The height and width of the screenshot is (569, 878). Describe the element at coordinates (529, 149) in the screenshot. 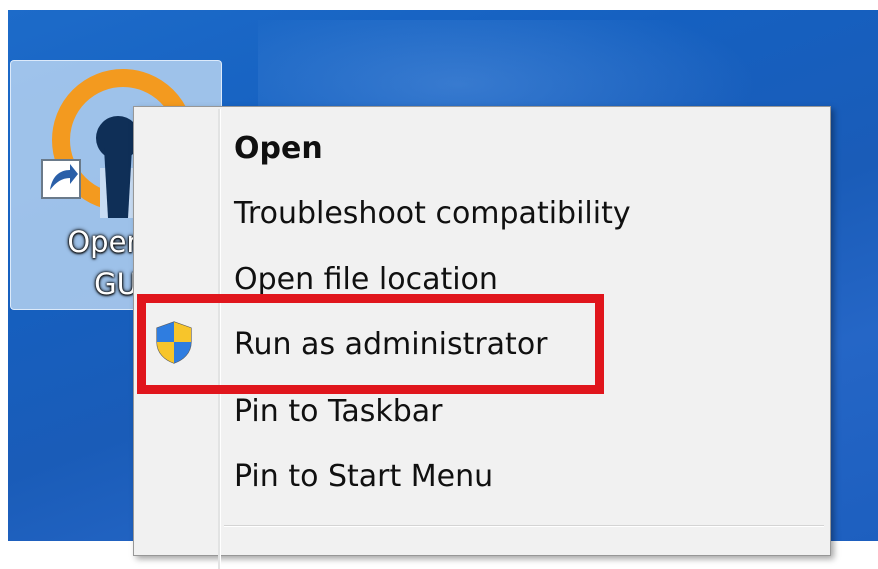

I see `menu-item-open: Open` at that location.